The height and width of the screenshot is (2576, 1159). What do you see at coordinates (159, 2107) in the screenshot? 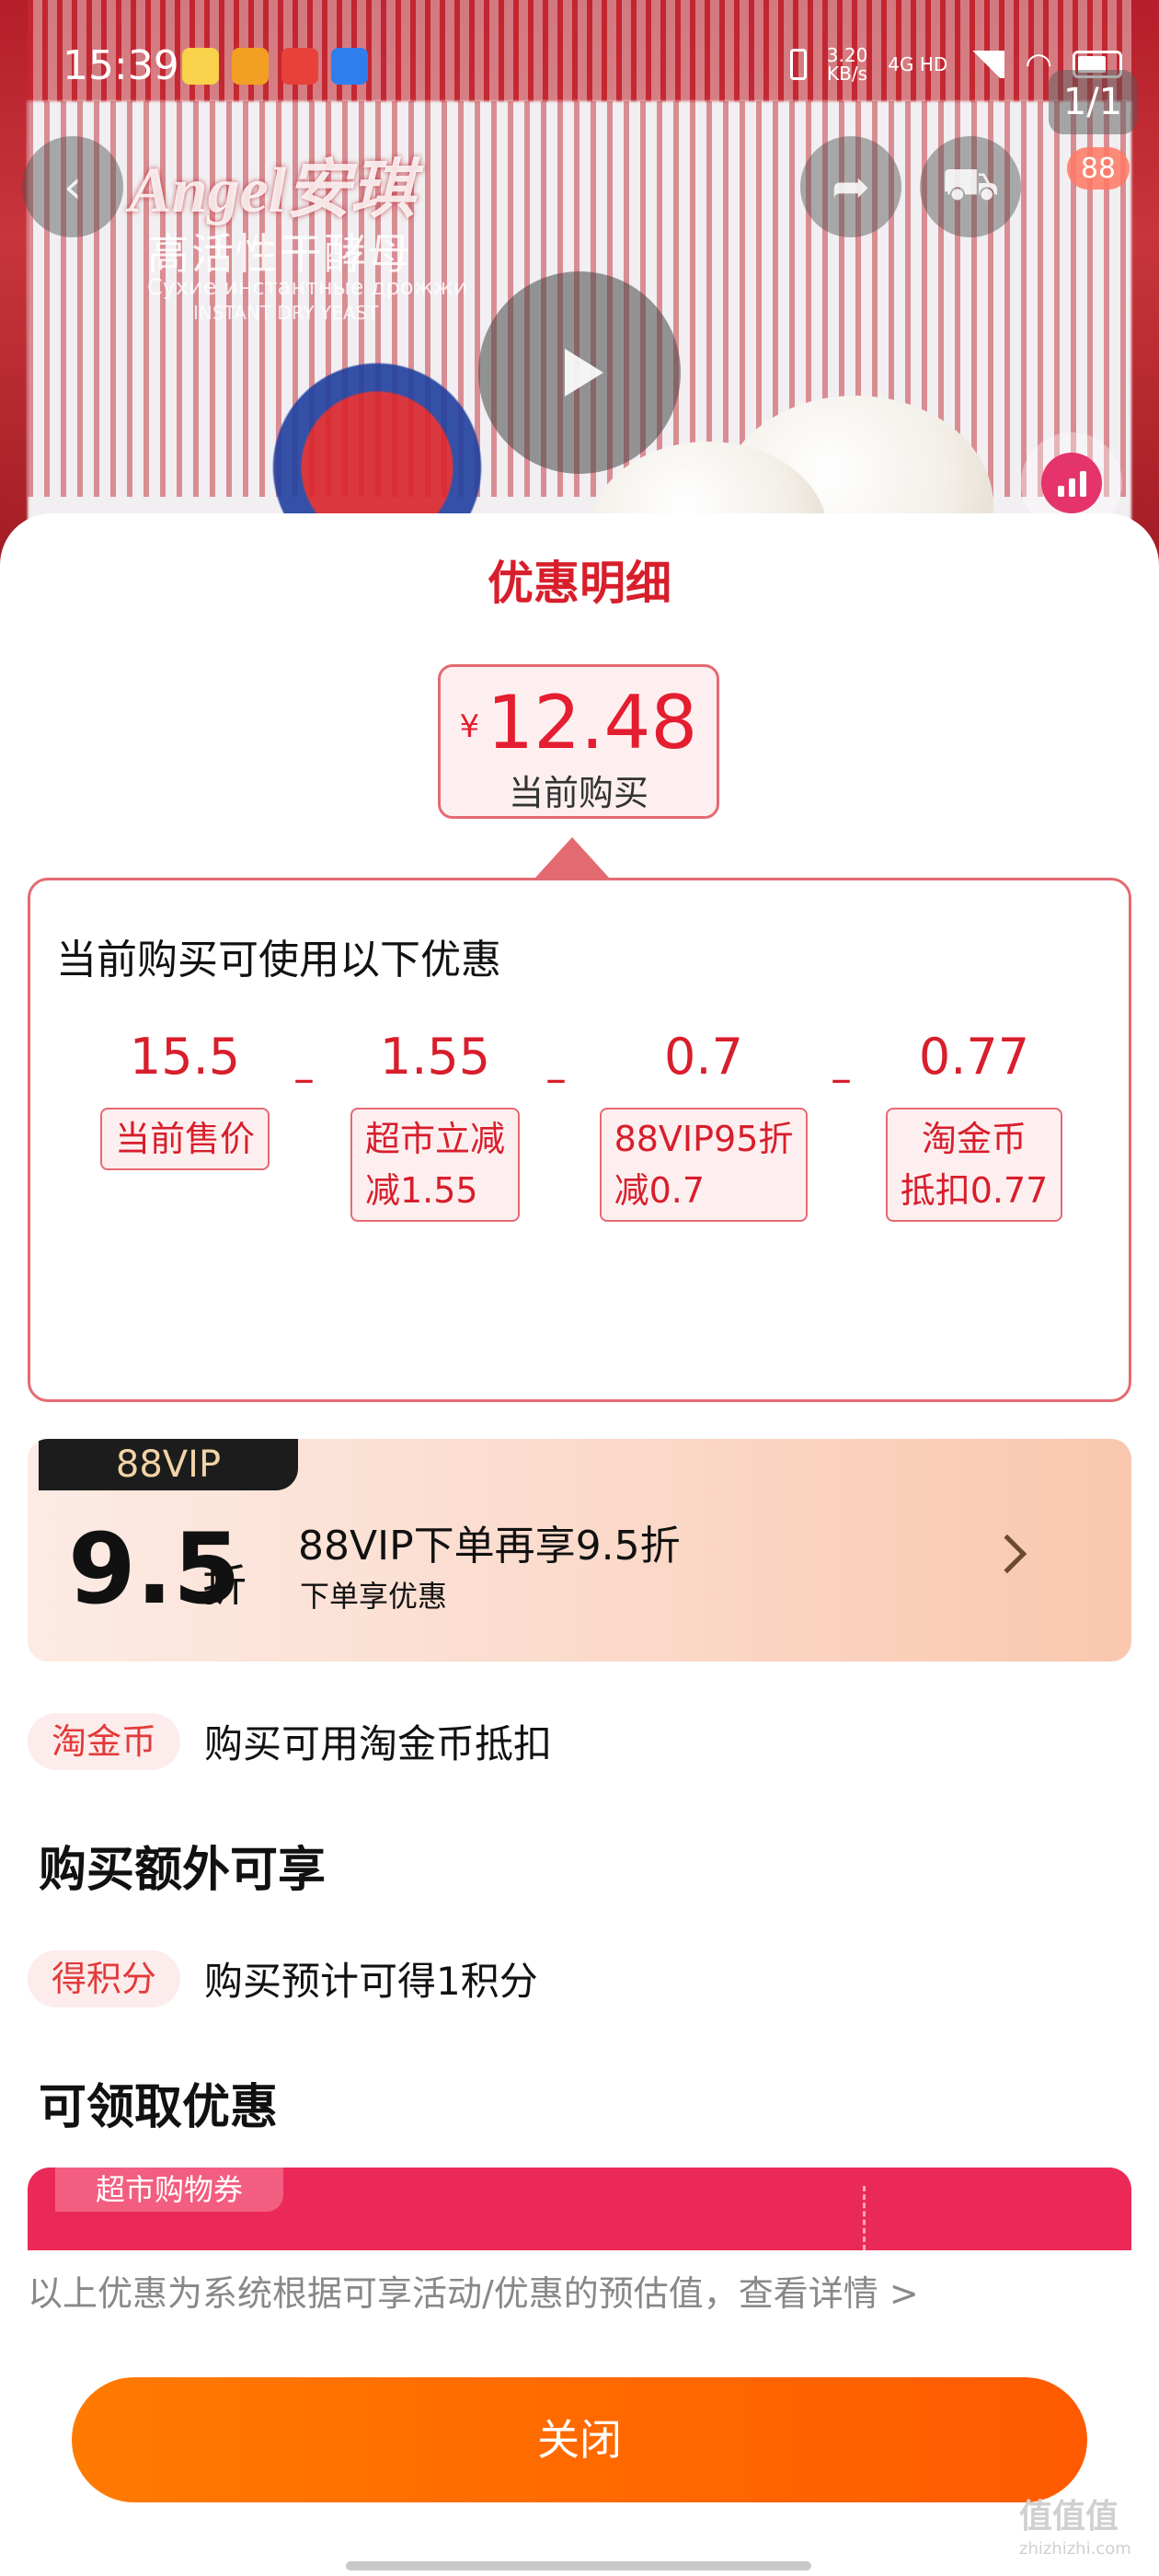
I see `claimable-heading: 可领取优惠` at bounding box center [159, 2107].